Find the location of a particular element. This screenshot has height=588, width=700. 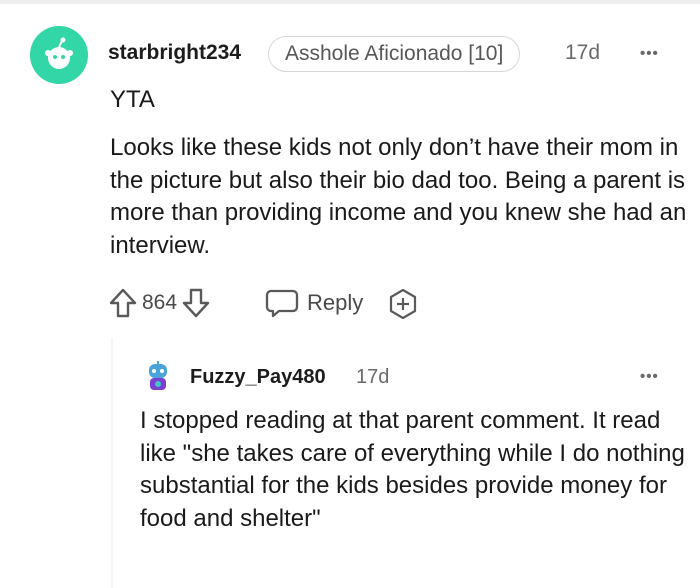

add-award-icon is located at coordinates (403, 304).